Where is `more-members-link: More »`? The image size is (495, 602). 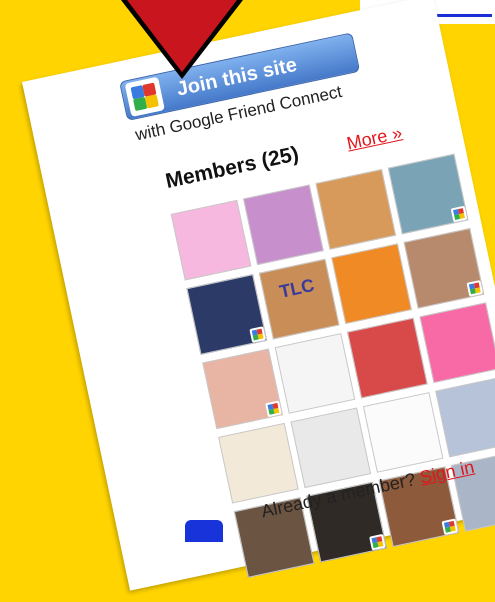 more-members-link: More » is located at coordinates (374, 138).